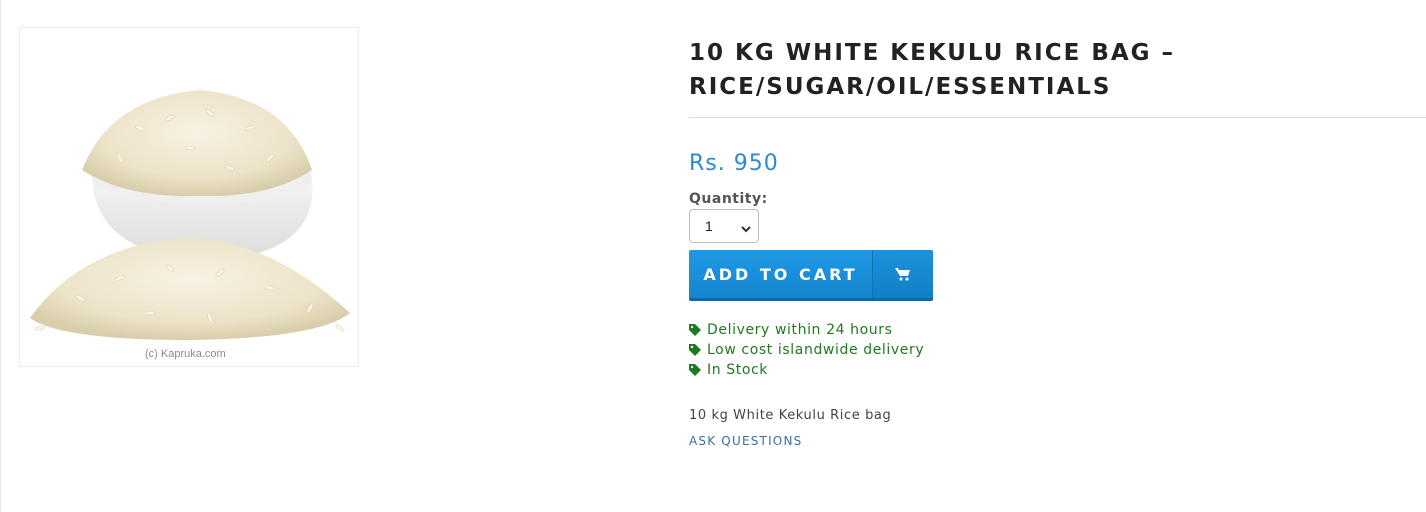 The width and height of the screenshot is (1426, 512). Describe the element at coordinates (724, 226) in the screenshot. I see `quantity-select: 1` at that location.